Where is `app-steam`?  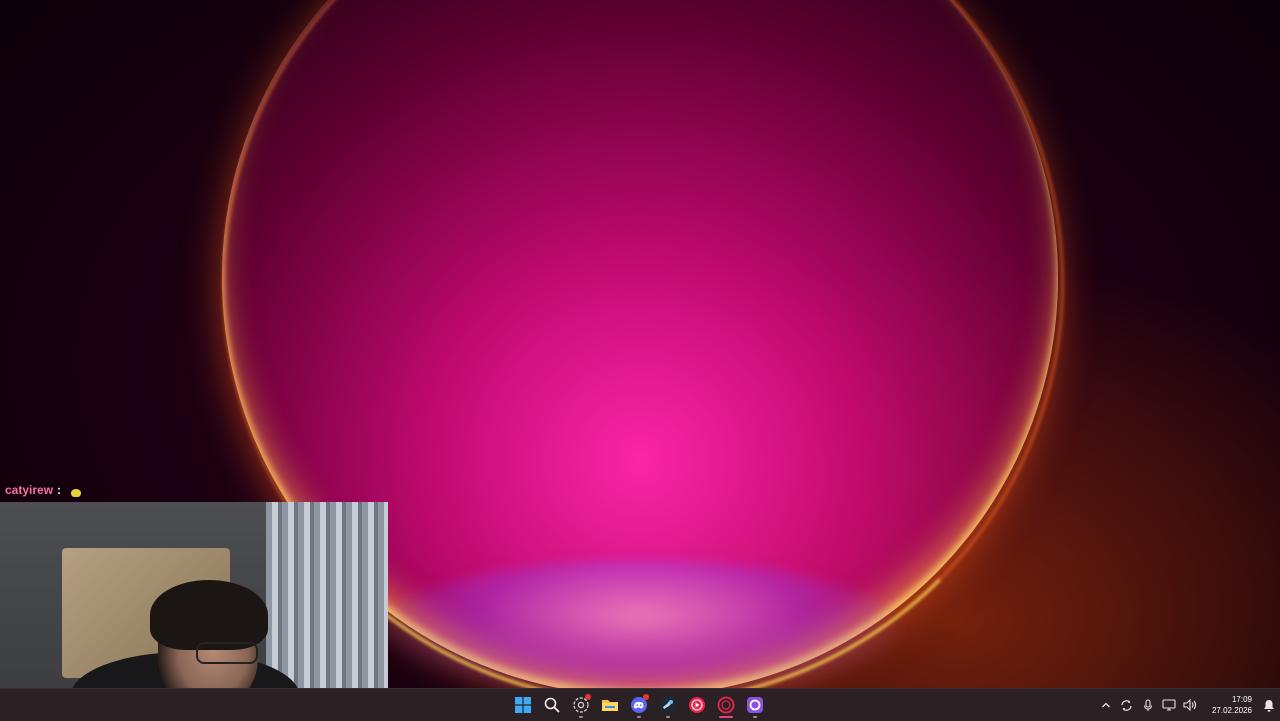
app-steam is located at coordinates (668, 705).